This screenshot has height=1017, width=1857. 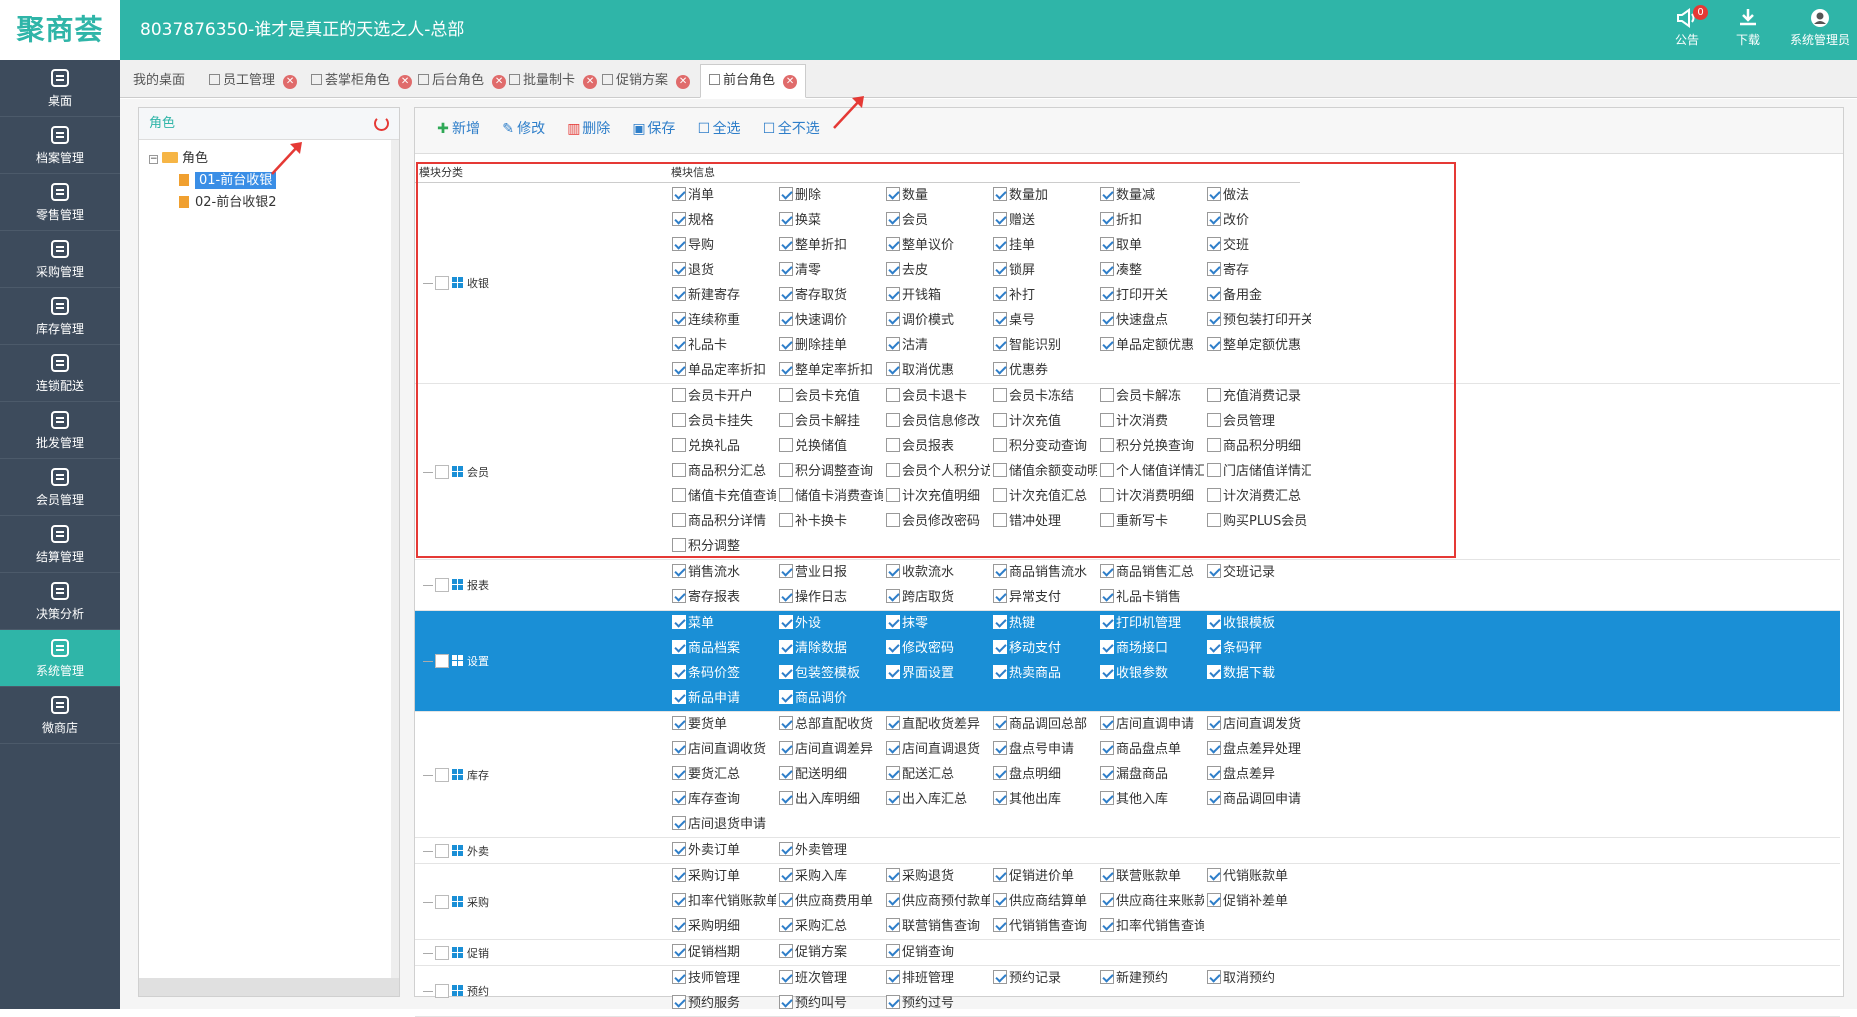 What do you see at coordinates (936, 952) in the screenshot?
I see `permission-item: 促销查询` at bounding box center [936, 952].